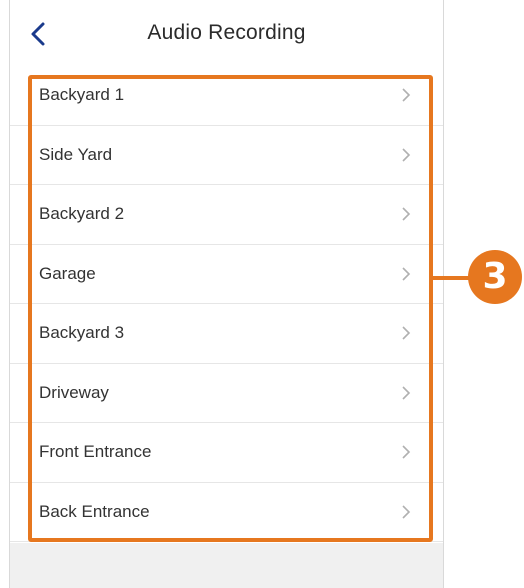  I want to click on page-title: Audio Recording, so click(226, 32).